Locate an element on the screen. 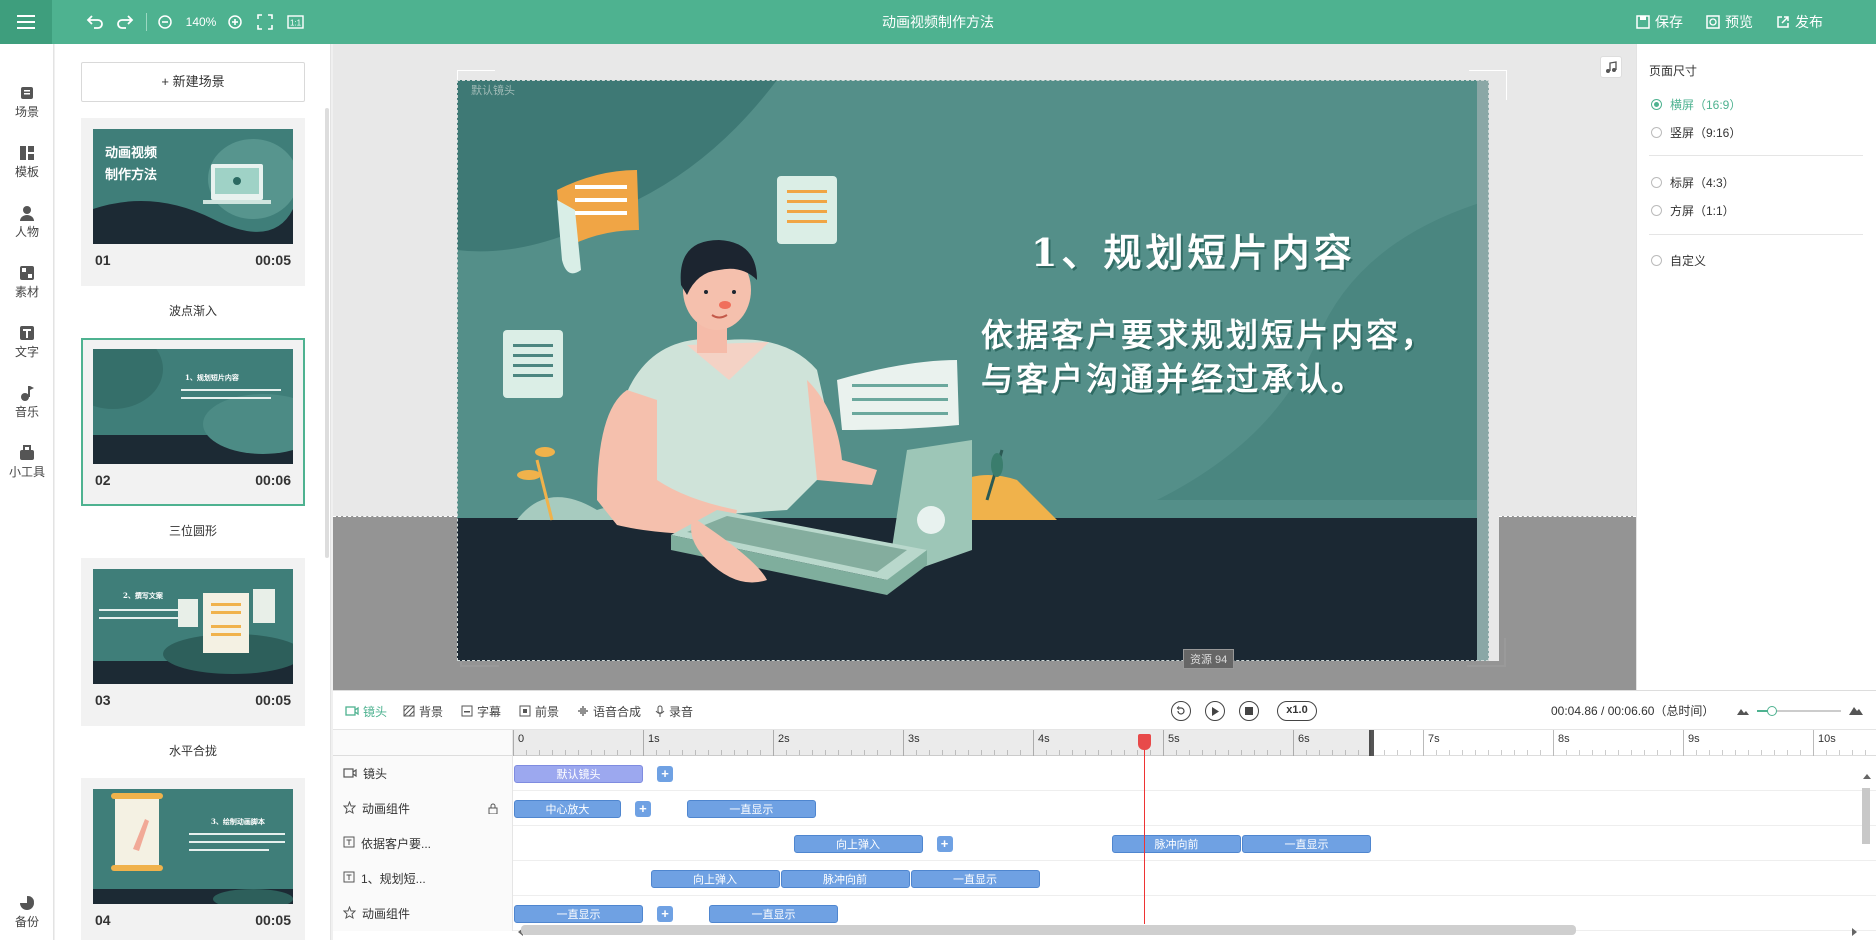 The width and height of the screenshot is (1876, 940). playhead-line is located at coordinates (1144, 830).